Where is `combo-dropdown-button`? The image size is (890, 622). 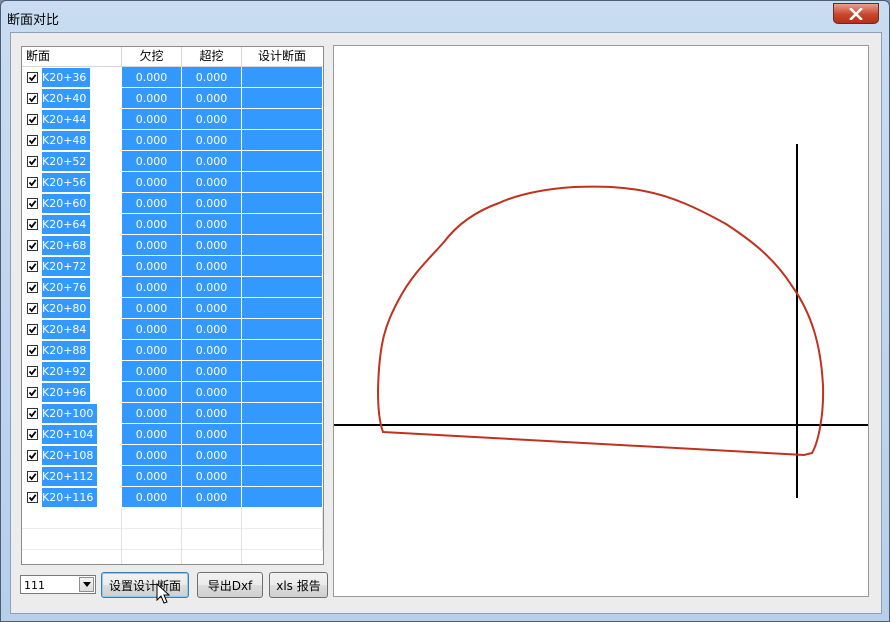
combo-dropdown-button is located at coordinates (86, 584).